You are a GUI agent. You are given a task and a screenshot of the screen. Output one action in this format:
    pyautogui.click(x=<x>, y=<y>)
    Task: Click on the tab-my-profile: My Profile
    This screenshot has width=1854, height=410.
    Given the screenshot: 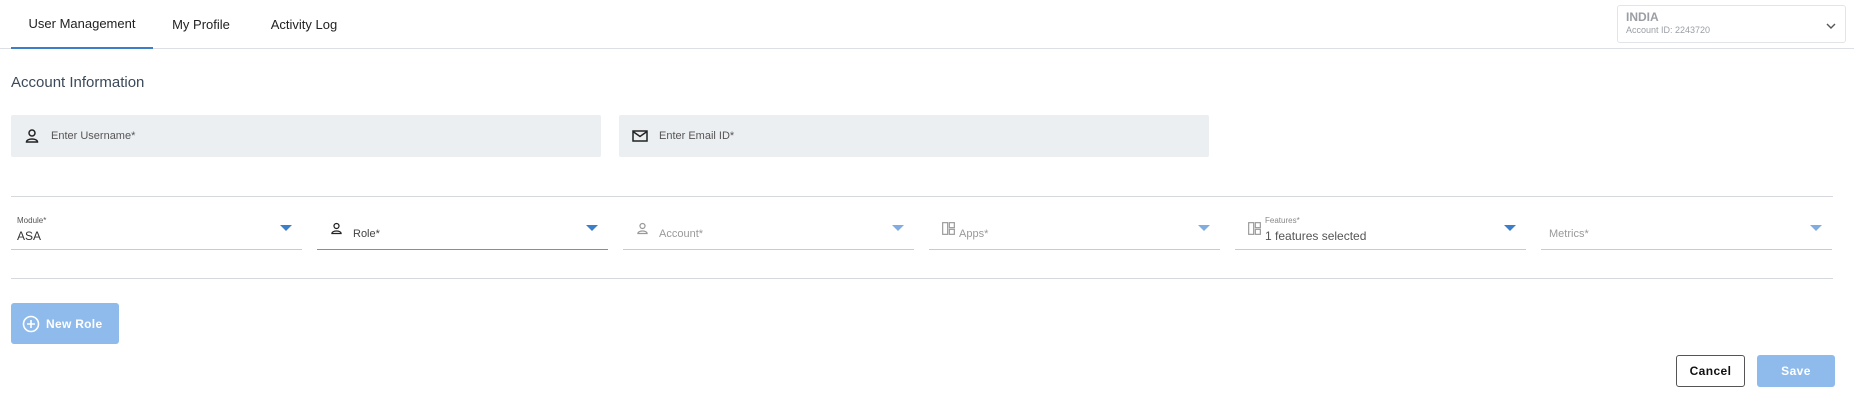 What is the action you would take?
    pyautogui.click(x=201, y=24)
    